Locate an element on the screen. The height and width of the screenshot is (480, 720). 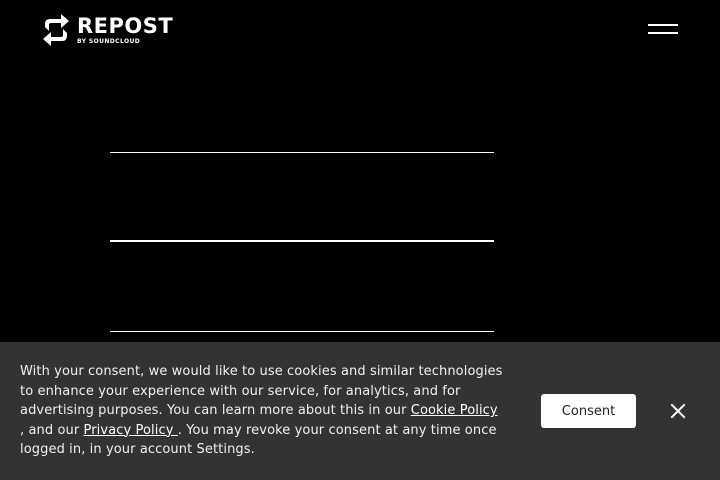
repost-icon is located at coordinates (56, 30).